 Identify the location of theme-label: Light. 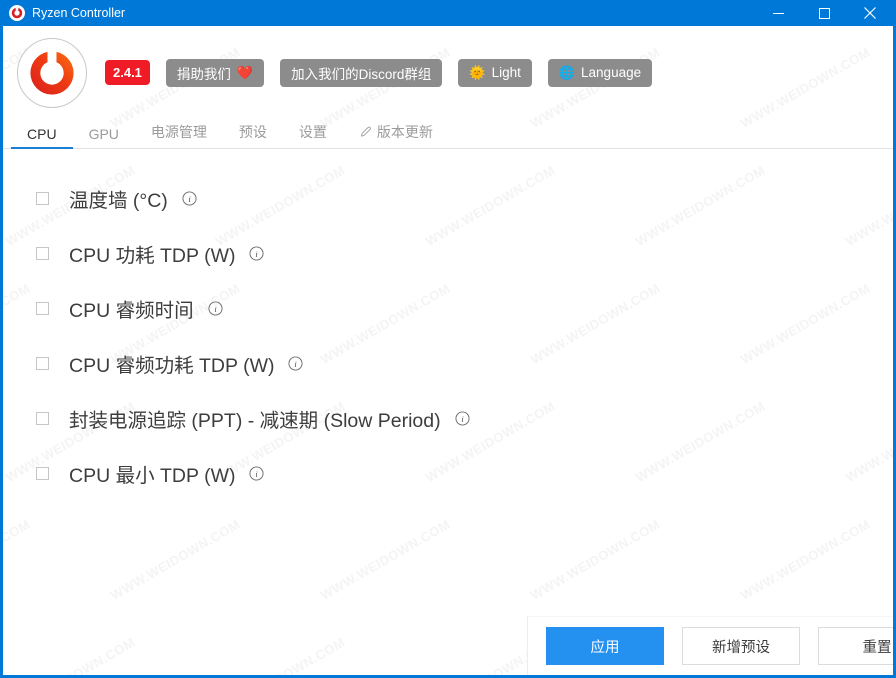
(506, 72).